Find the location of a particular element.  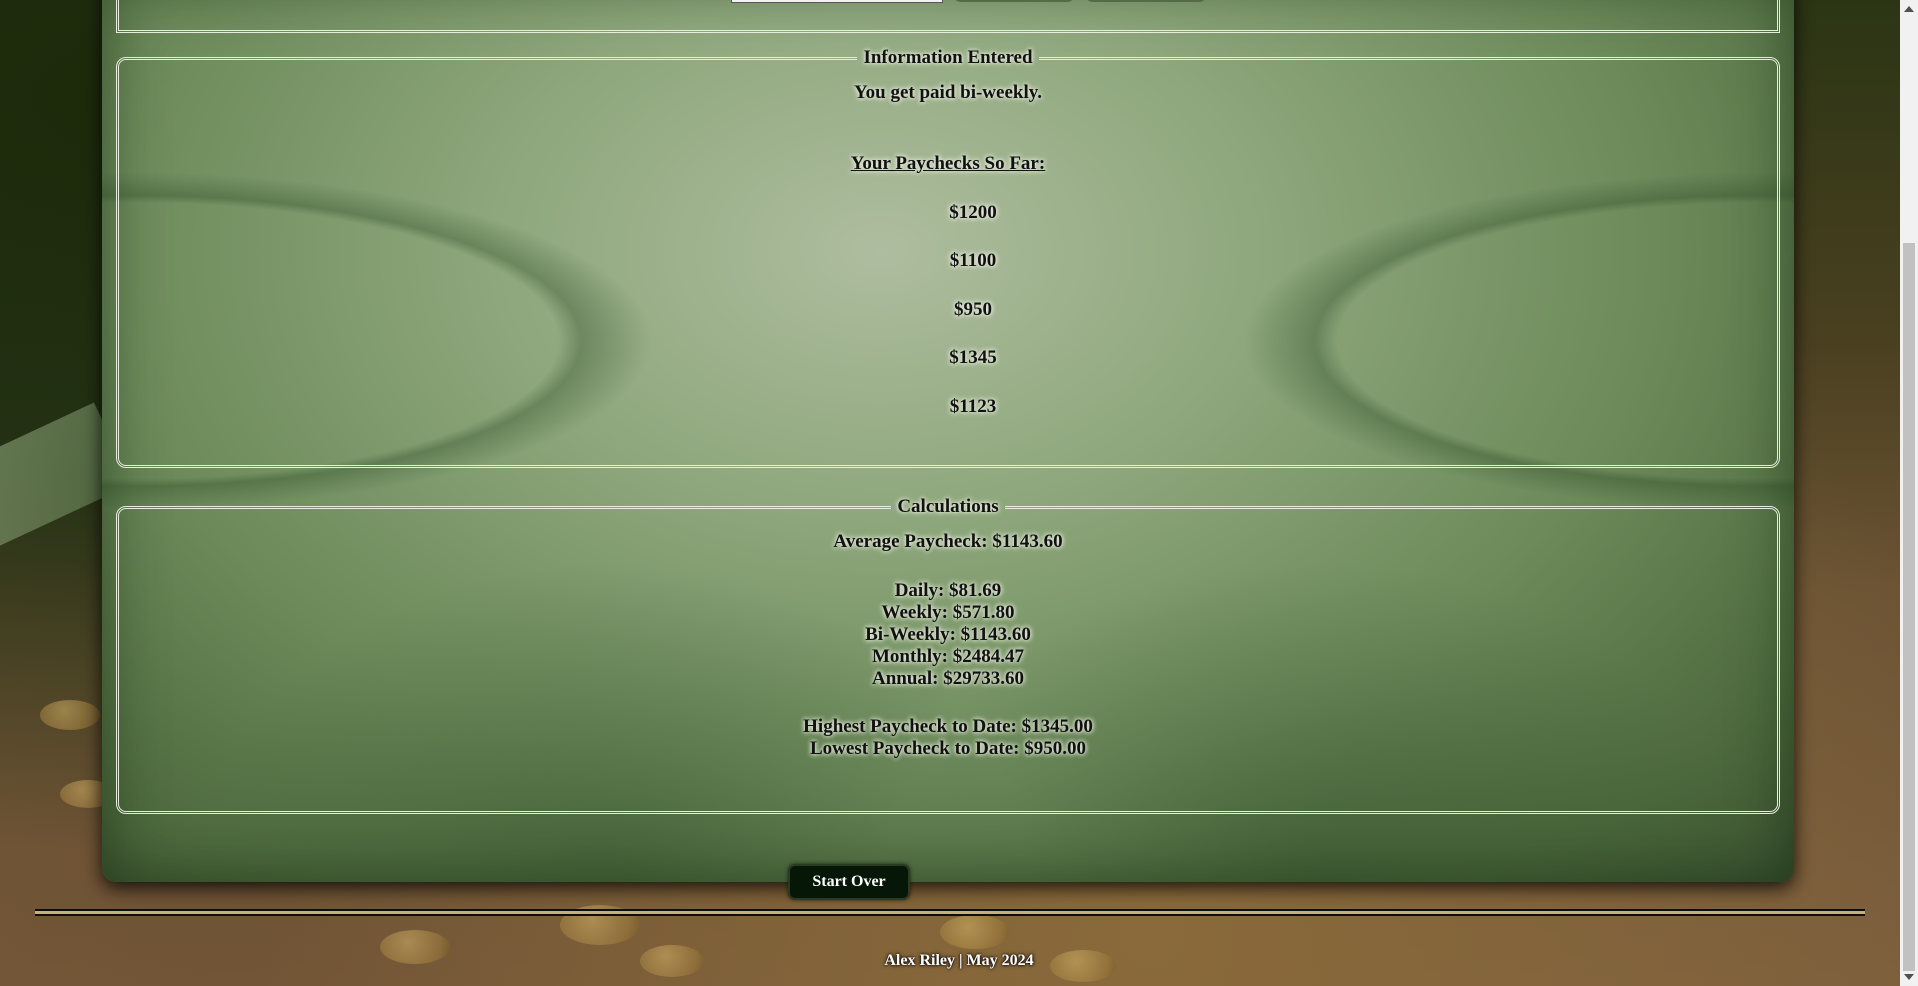

calculate-button is located at coordinates (1146, 1).